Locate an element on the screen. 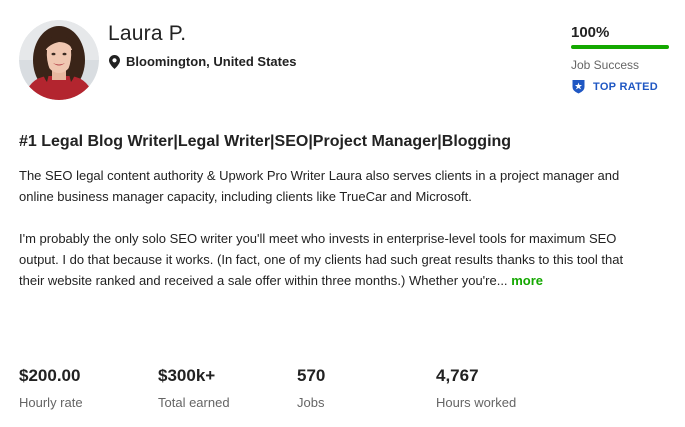  job-success-bar is located at coordinates (620, 47).